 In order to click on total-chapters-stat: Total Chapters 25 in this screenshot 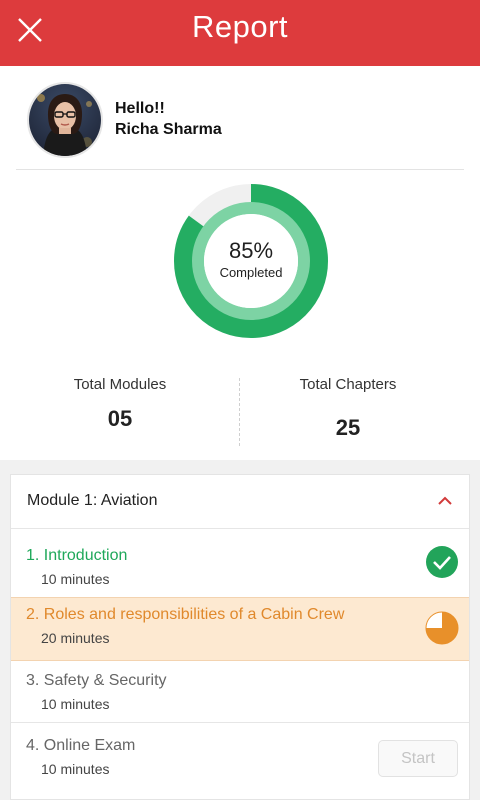, I will do `click(348, 408)`.